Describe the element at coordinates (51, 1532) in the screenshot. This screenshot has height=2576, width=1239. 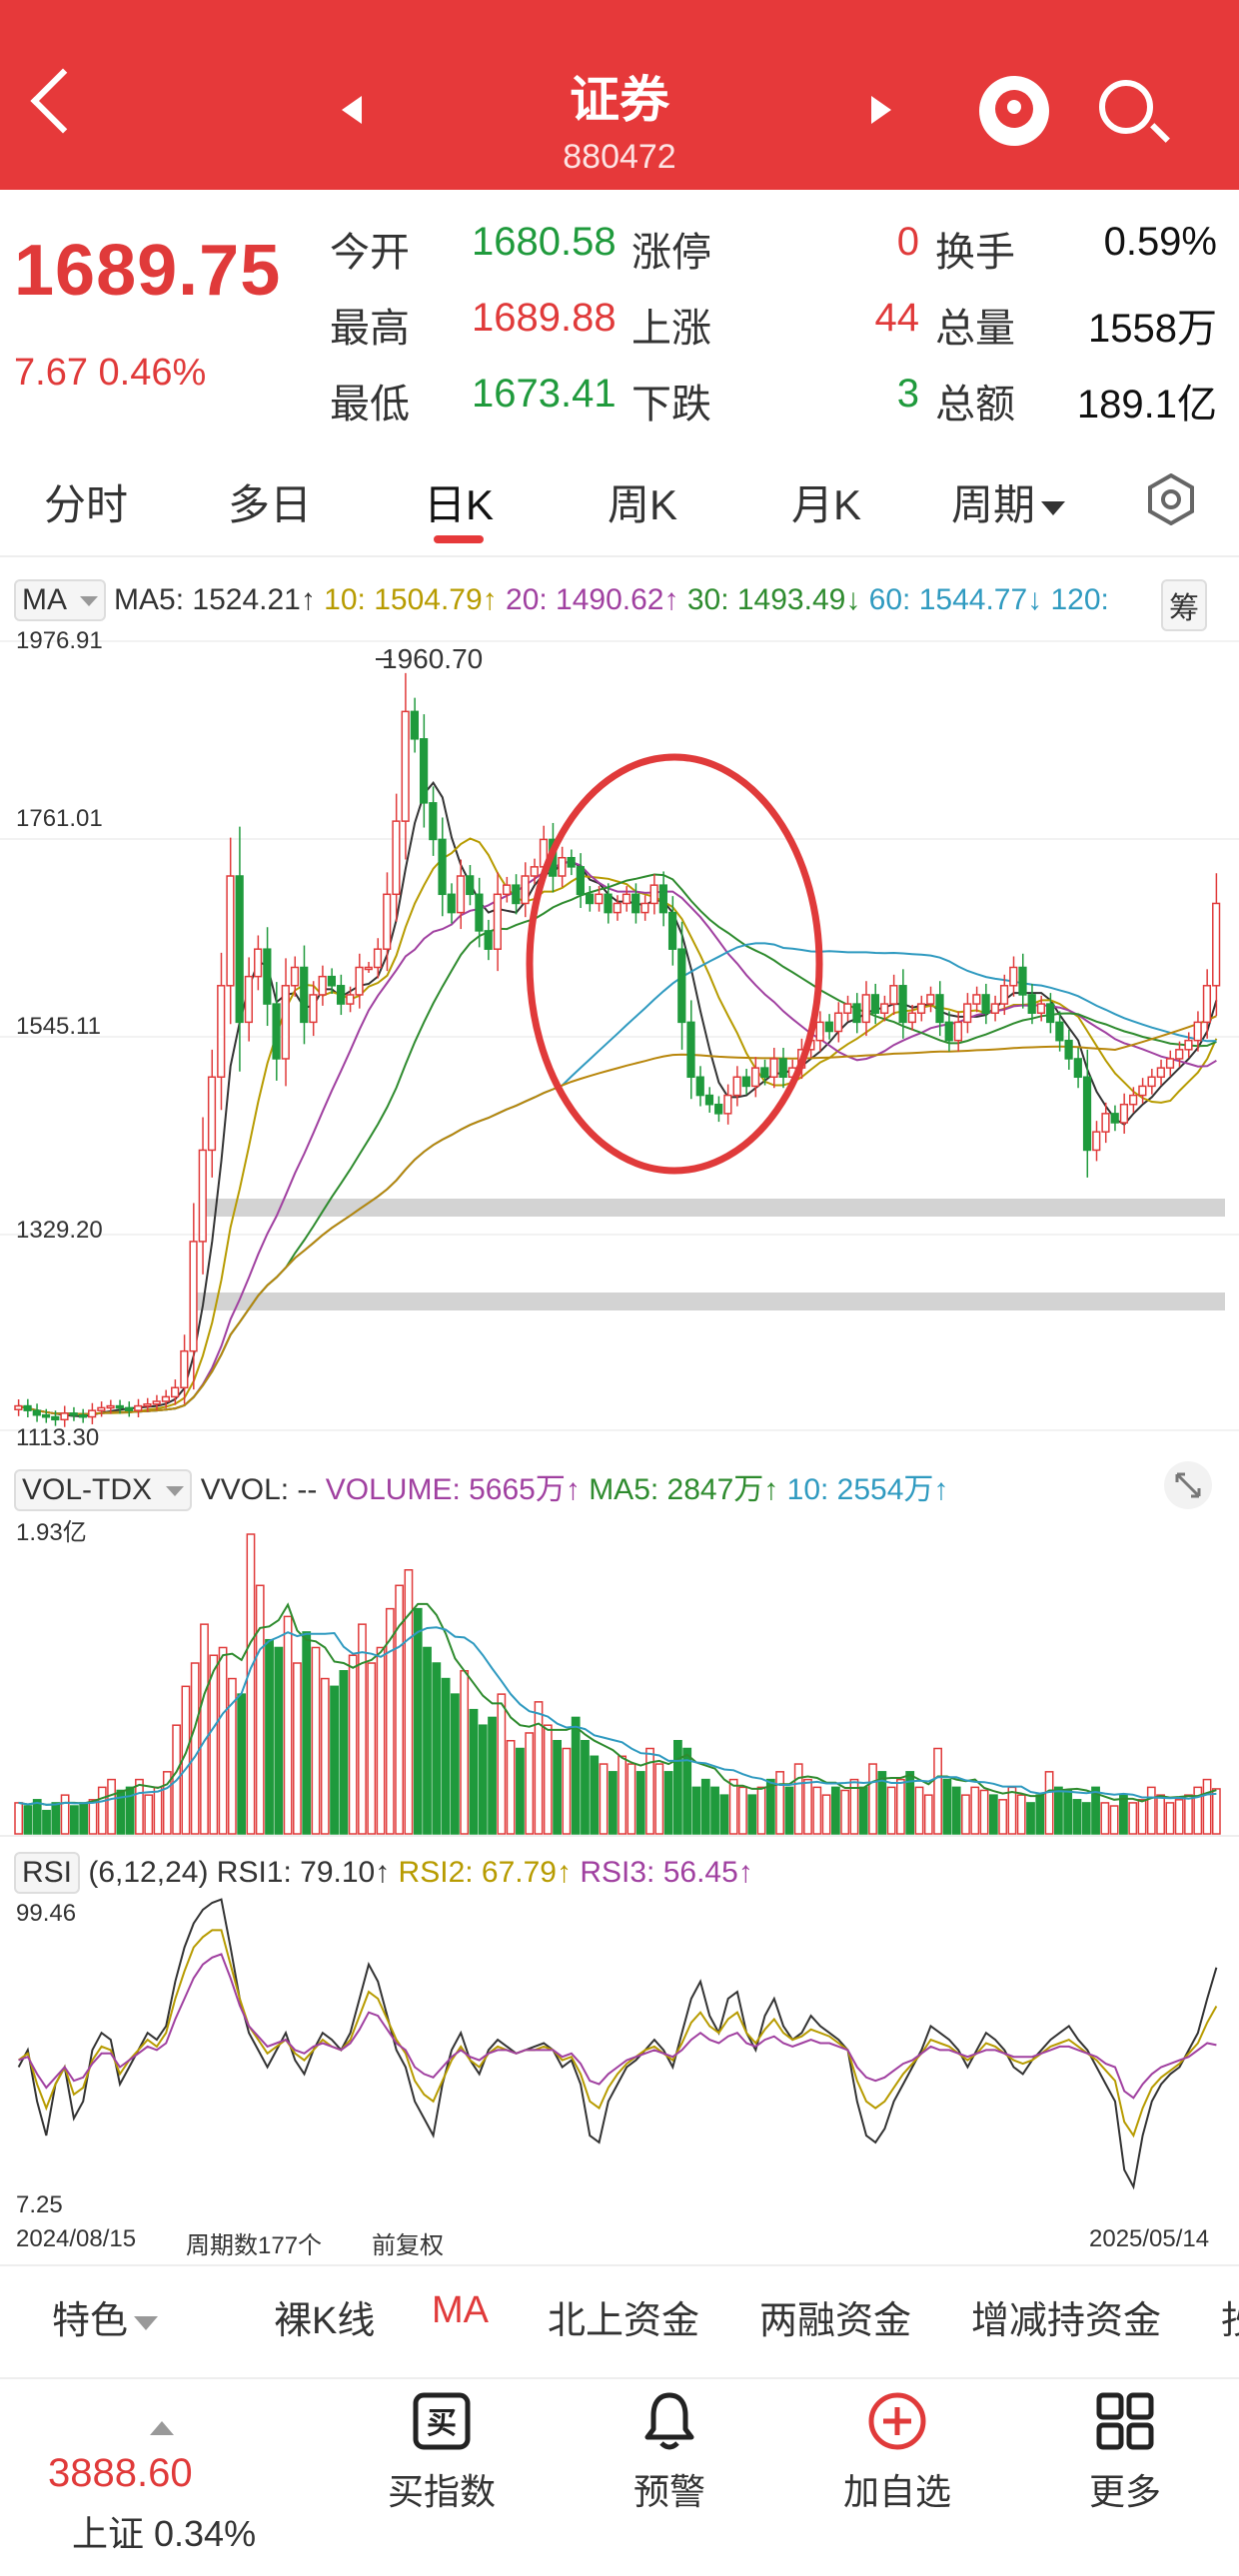
I see `volume-top-label: 1.93亿` at that location.